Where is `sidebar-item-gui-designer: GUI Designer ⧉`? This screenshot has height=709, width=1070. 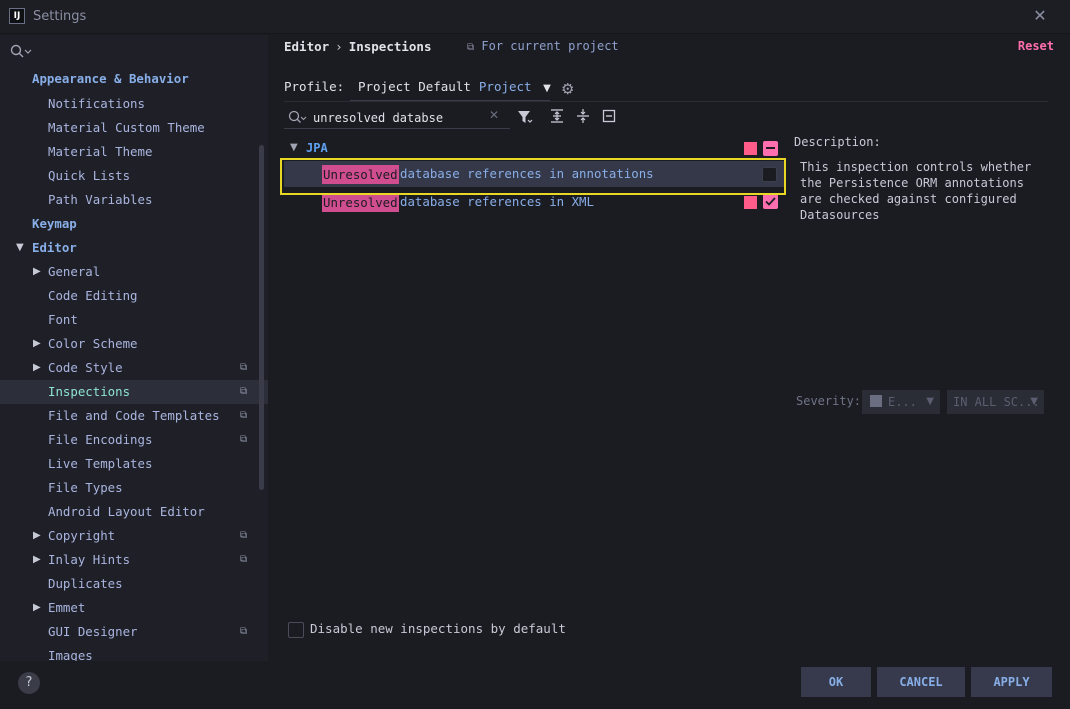 sidebar-item-gui-designer: GUI Designer ⧉ is located at coordinates (134, 632).